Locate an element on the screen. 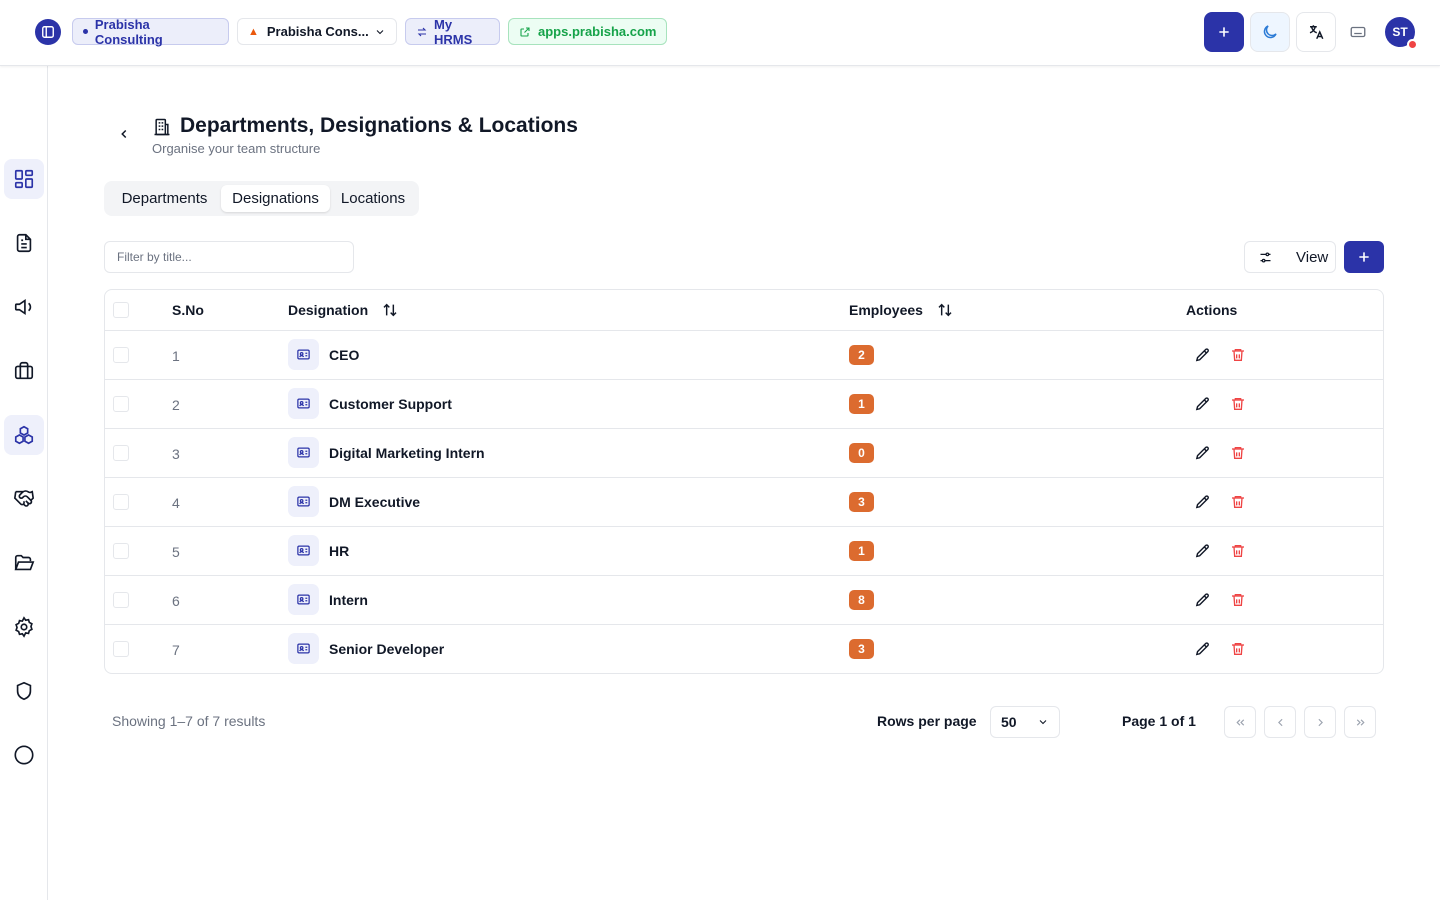 The image size is (1440, 900). shield-icon is located at coordinates (24, 691).